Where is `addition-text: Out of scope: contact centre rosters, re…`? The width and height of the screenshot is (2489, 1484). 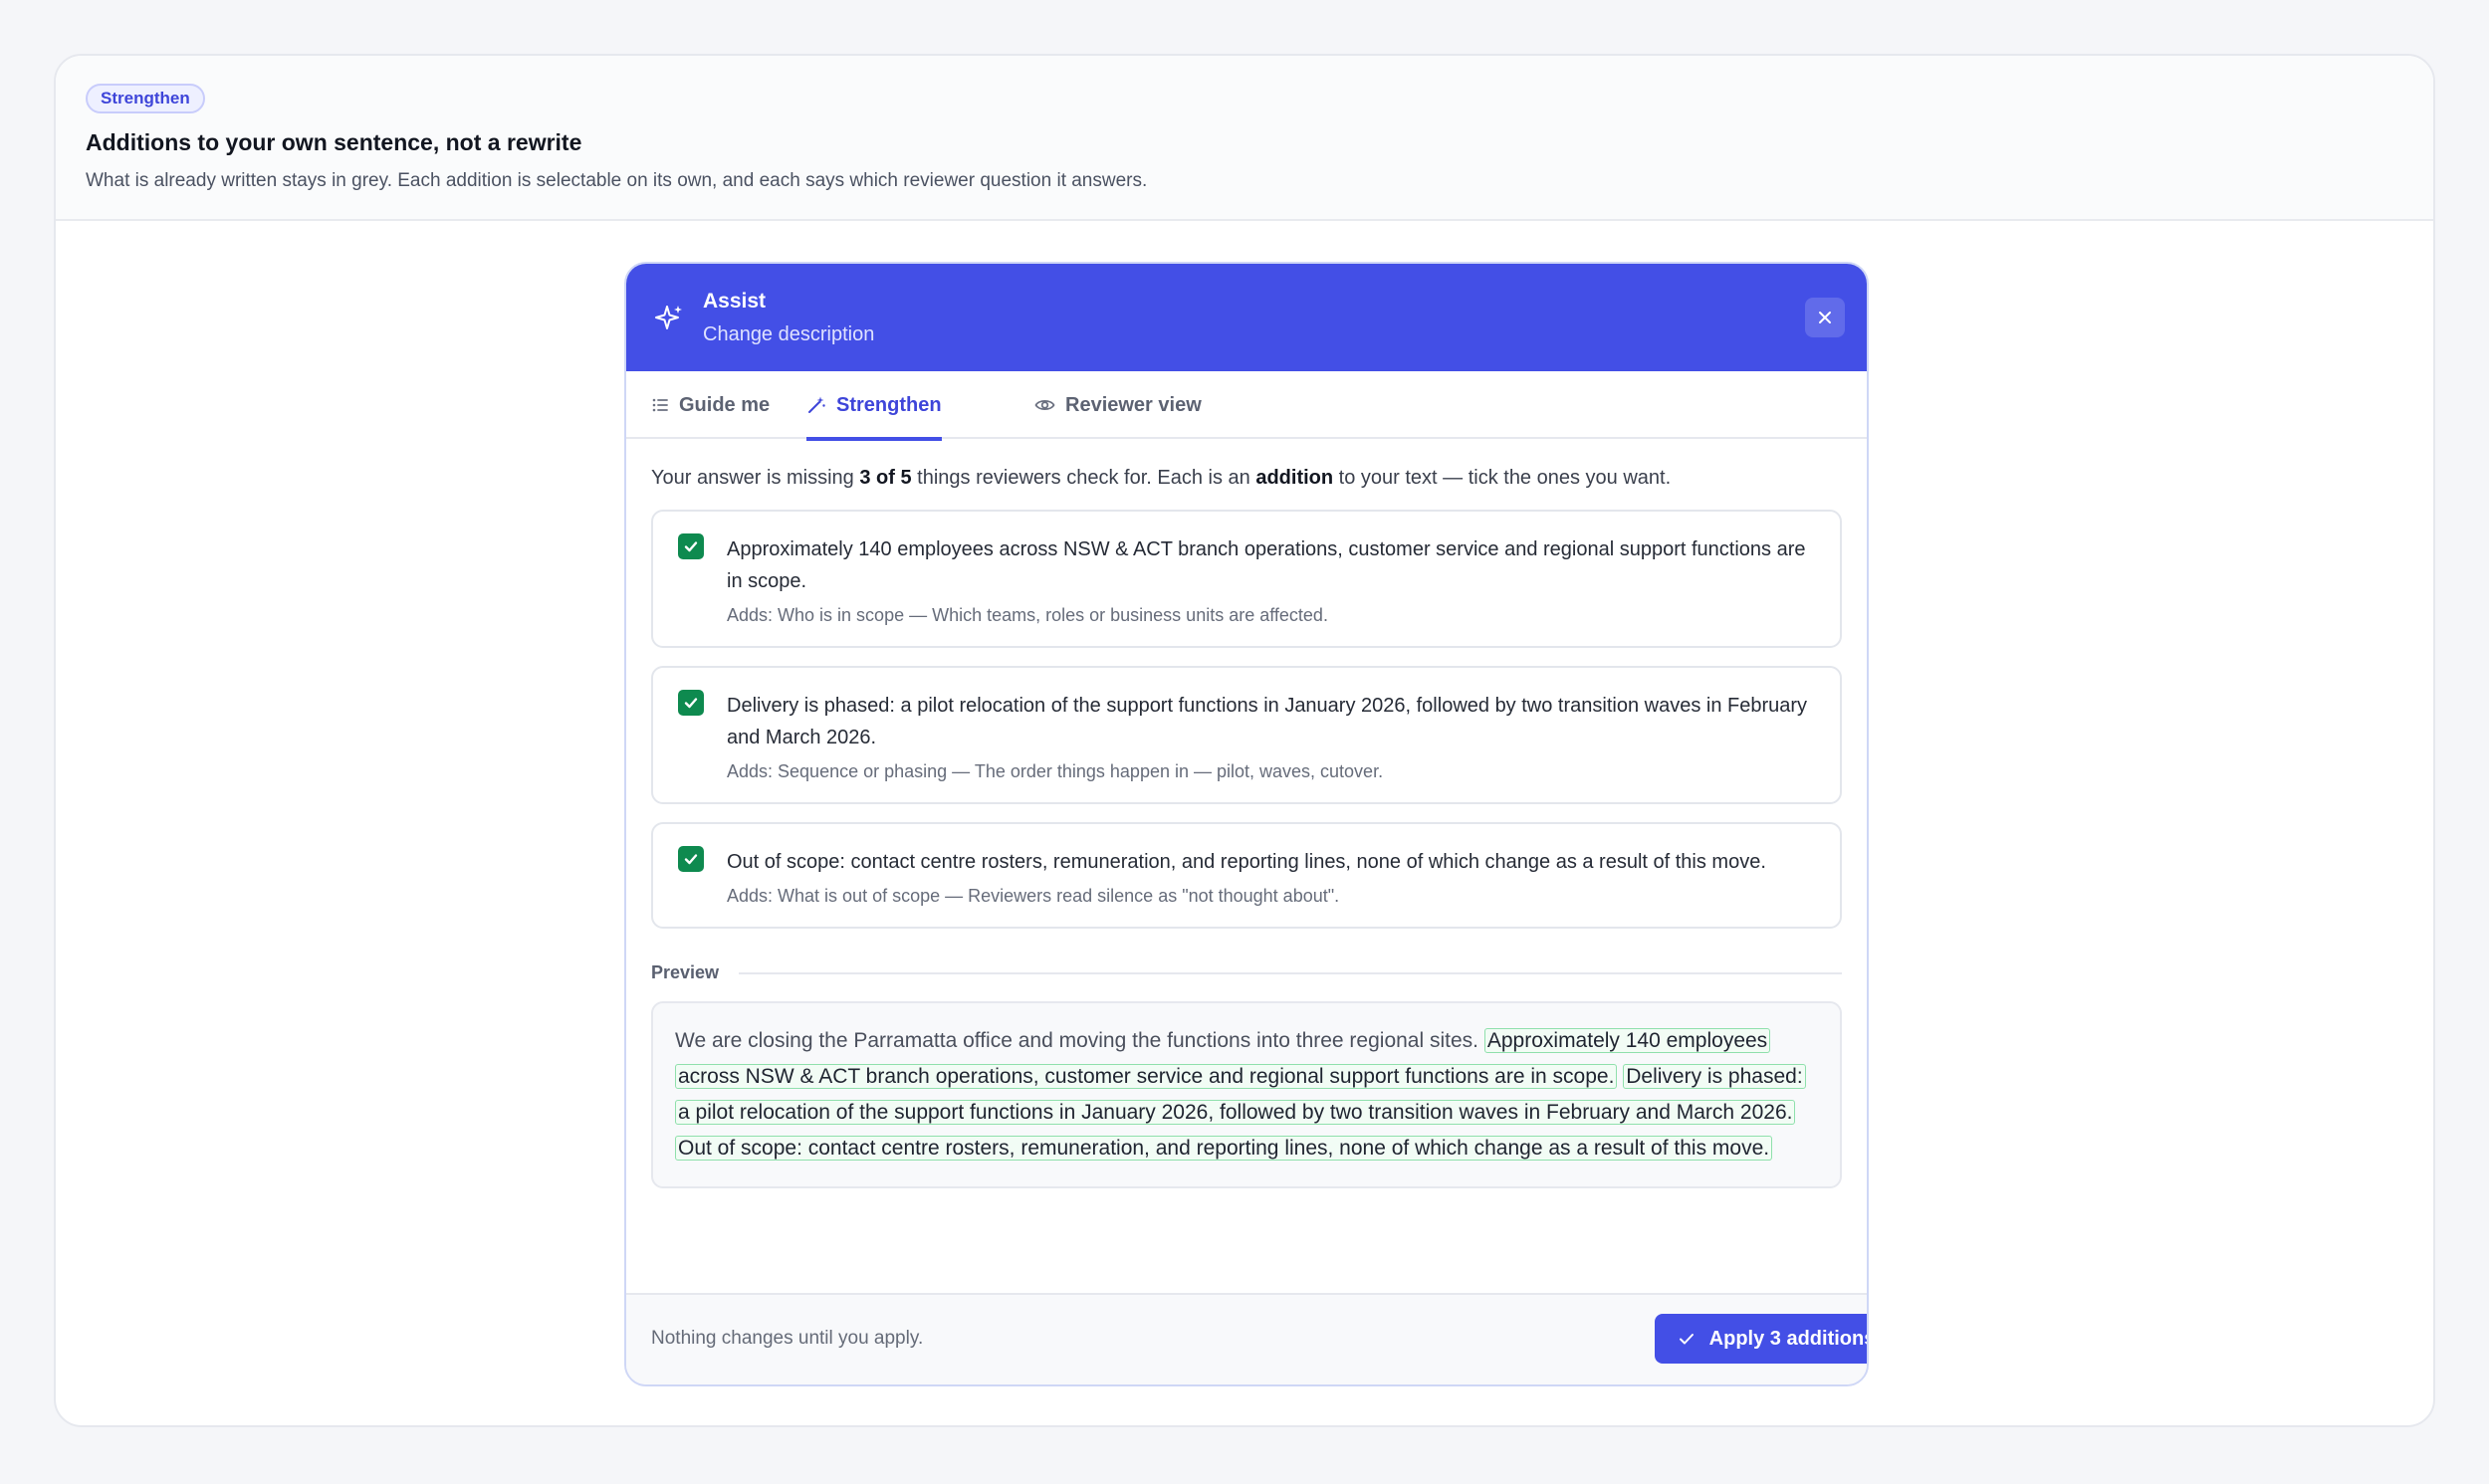
addition-text: Out of scope: contact centre rosters, re… is located at coordinates (1246, 862).